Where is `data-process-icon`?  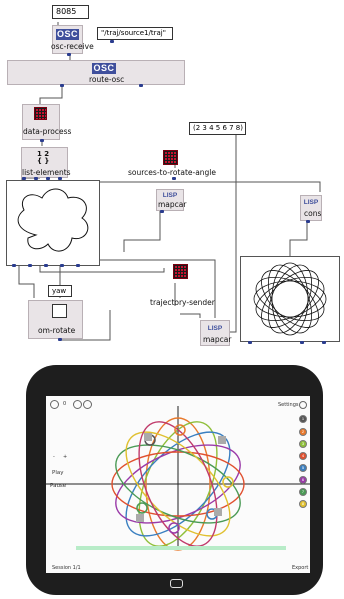
data-process-icon is located at coordinates (40, 113).